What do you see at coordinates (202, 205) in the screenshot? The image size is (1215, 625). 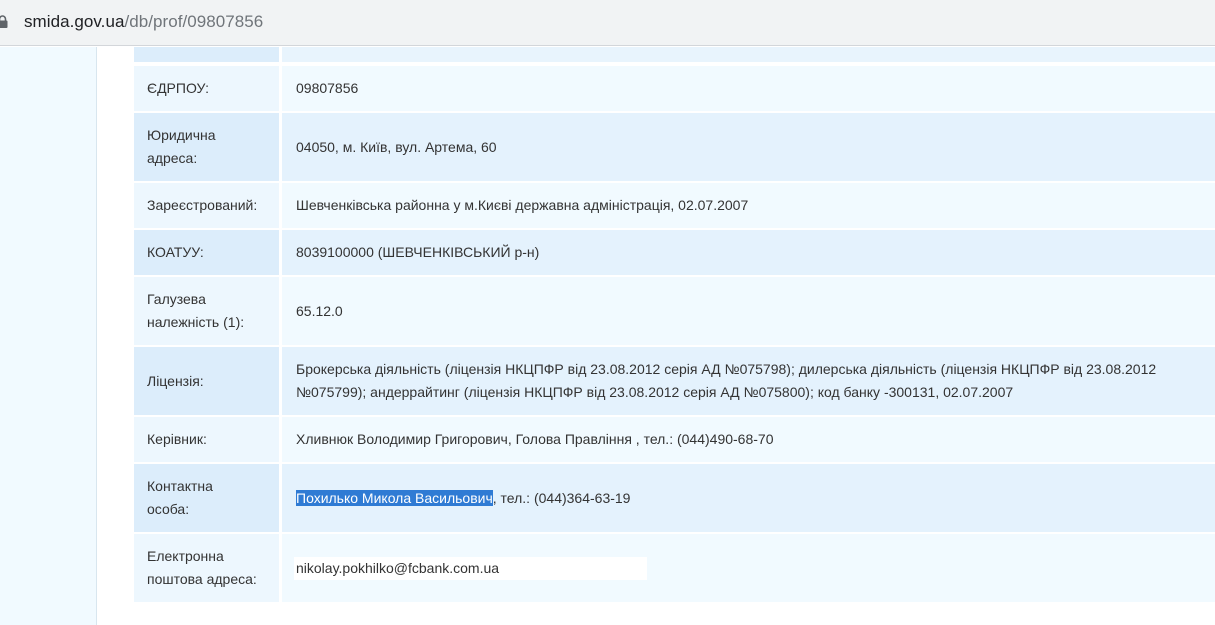 I see `label-text: Зареєстрований:` at bounding box center [202, 205].